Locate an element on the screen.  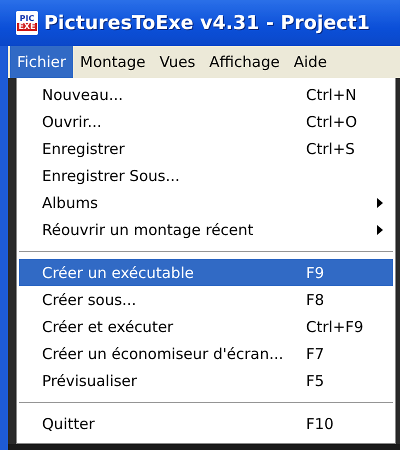
shortcut-label: F9 is located at coordinates (315, 273).